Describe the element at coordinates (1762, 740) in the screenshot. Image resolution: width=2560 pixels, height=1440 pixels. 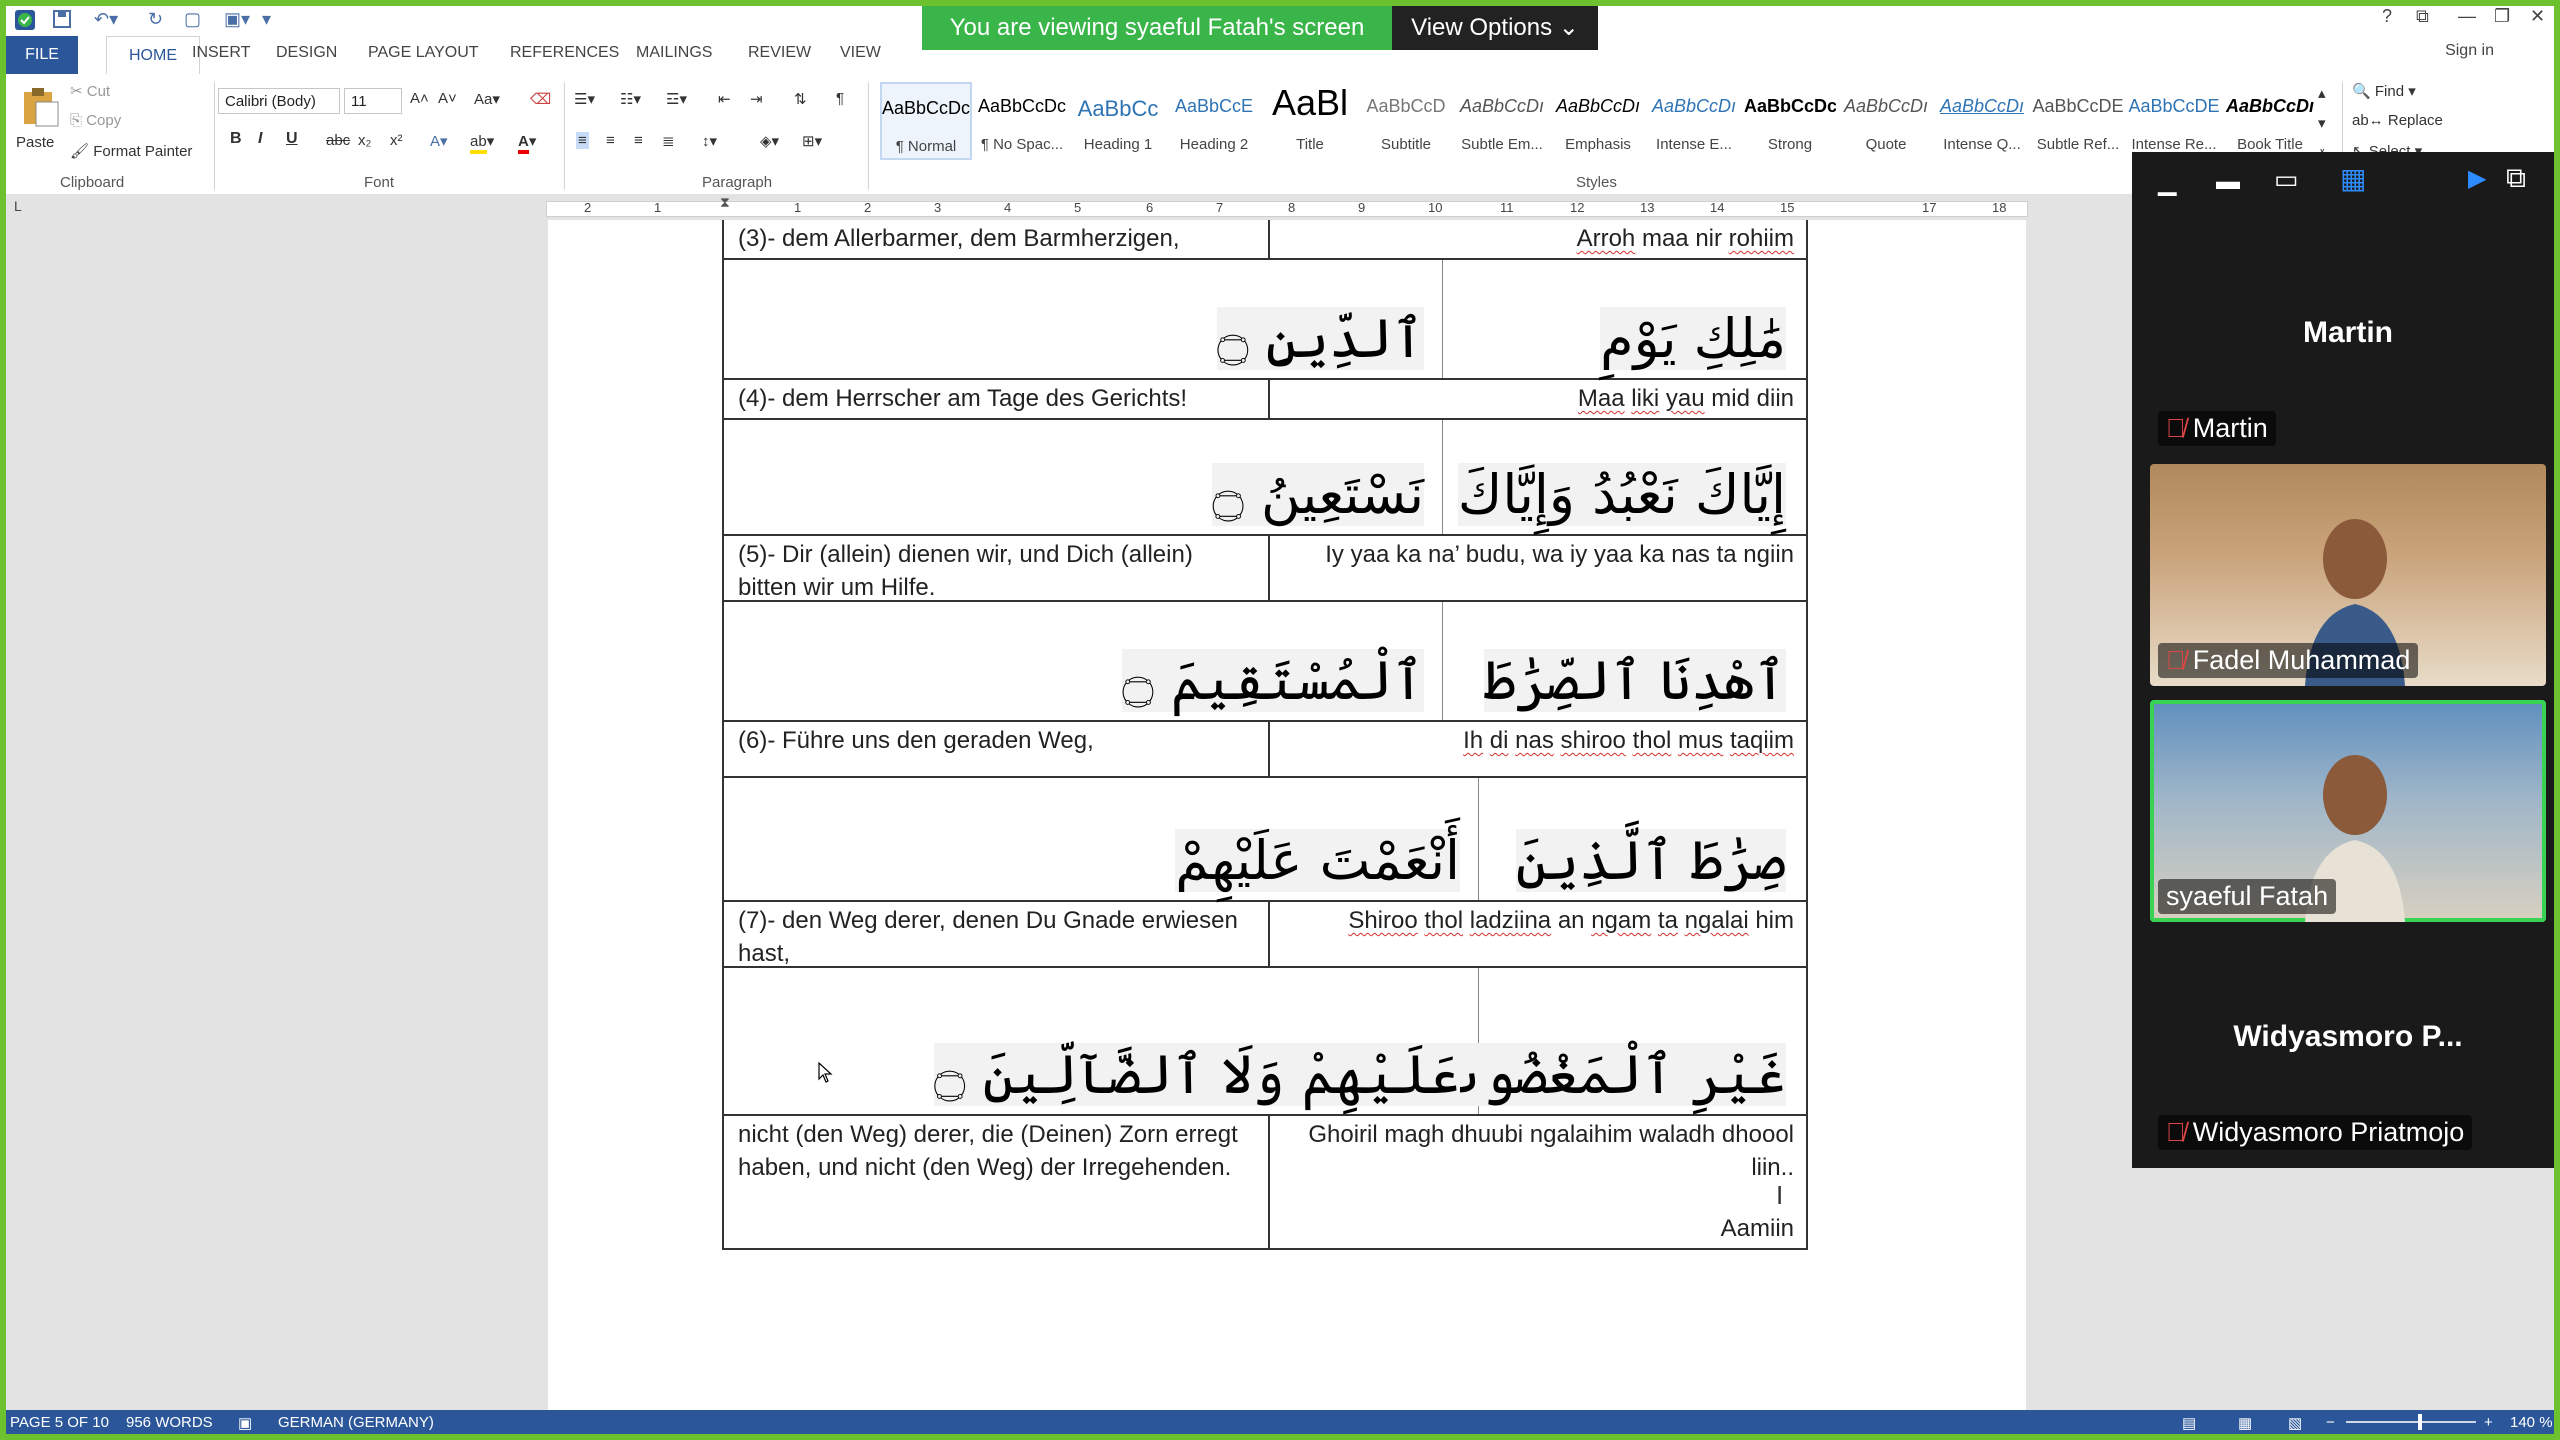
I see `spelling-error-word: taqiim` at that location.